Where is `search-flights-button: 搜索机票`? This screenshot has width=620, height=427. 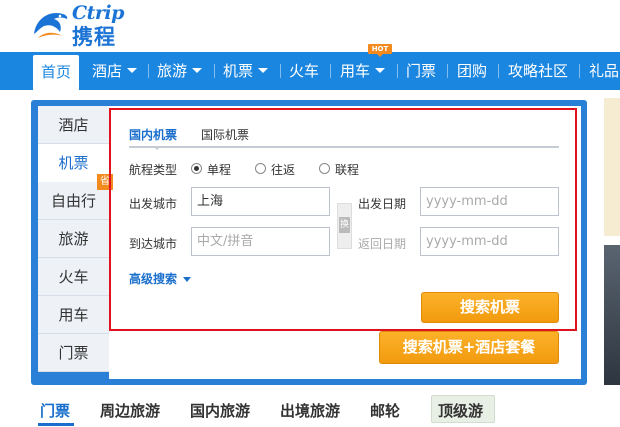 search-flights-button: 搜索机票 is located at coordinates (490, 307).